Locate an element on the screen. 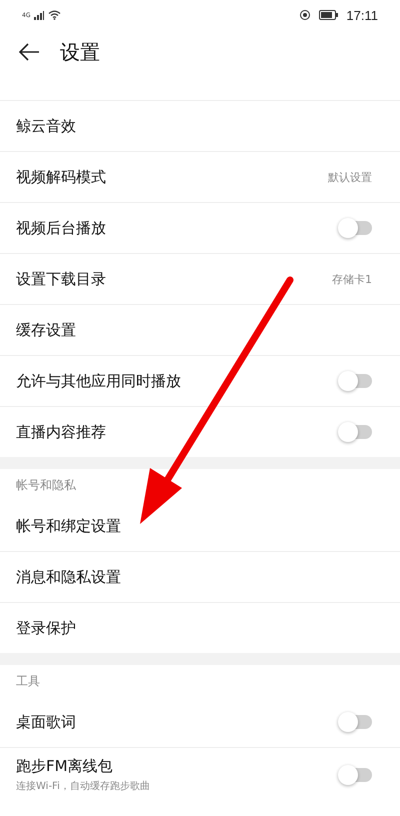 This screenshot has width=400, height=816. row-label: 视频解码模式 is located at coordinates (61, 177).